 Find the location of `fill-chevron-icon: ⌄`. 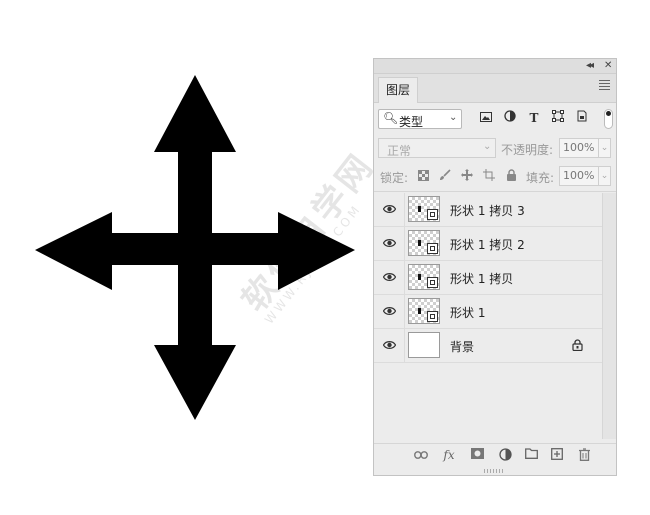

fill-chevron-icon: ⌄ is located at coordinates (605, 176).